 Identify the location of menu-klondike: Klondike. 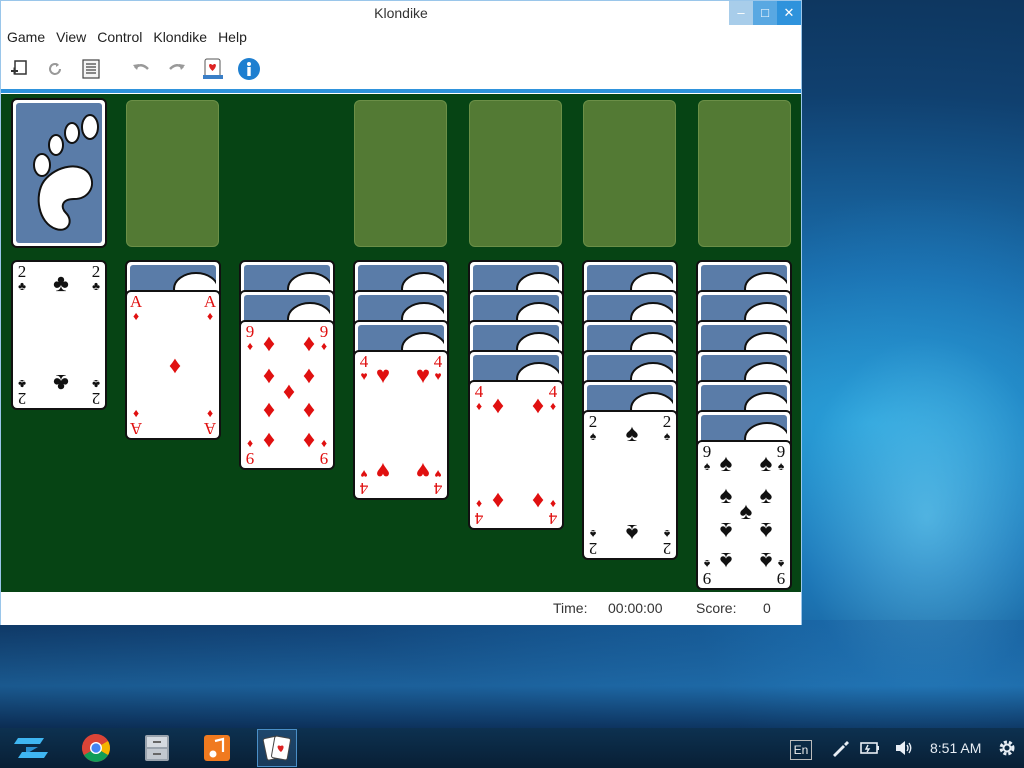
(180, 37).